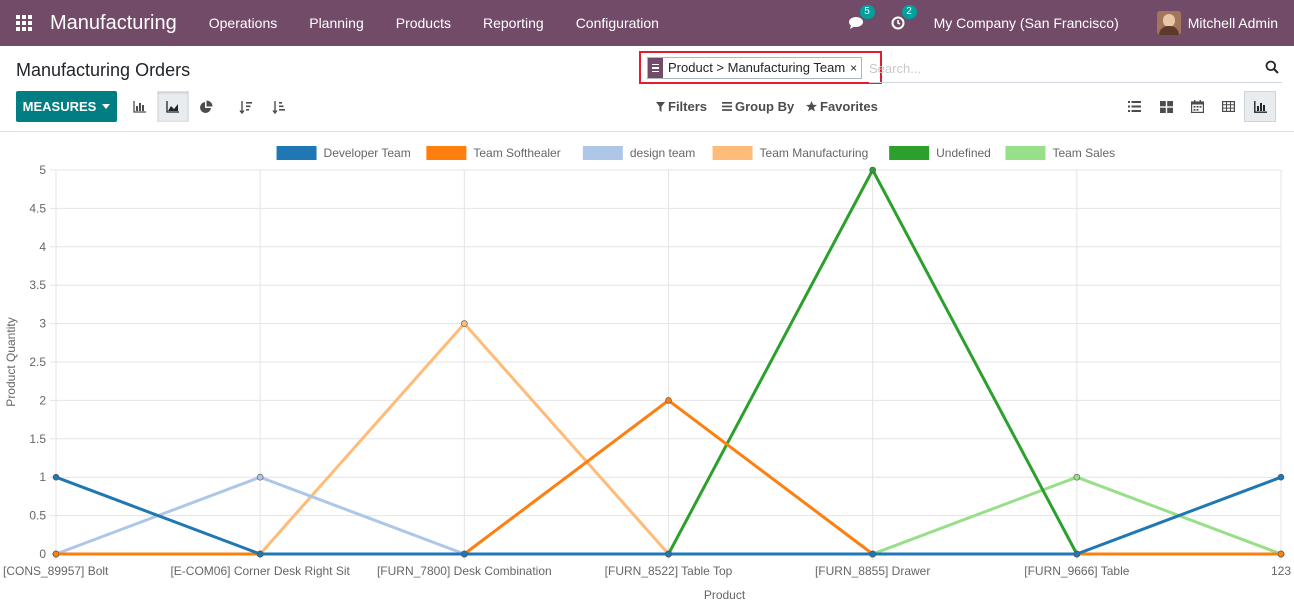 Image resolution: width=1294 pixels, height=612 pixels. I want to click on user-name: Mitchell Admin, so click(1232, 23).